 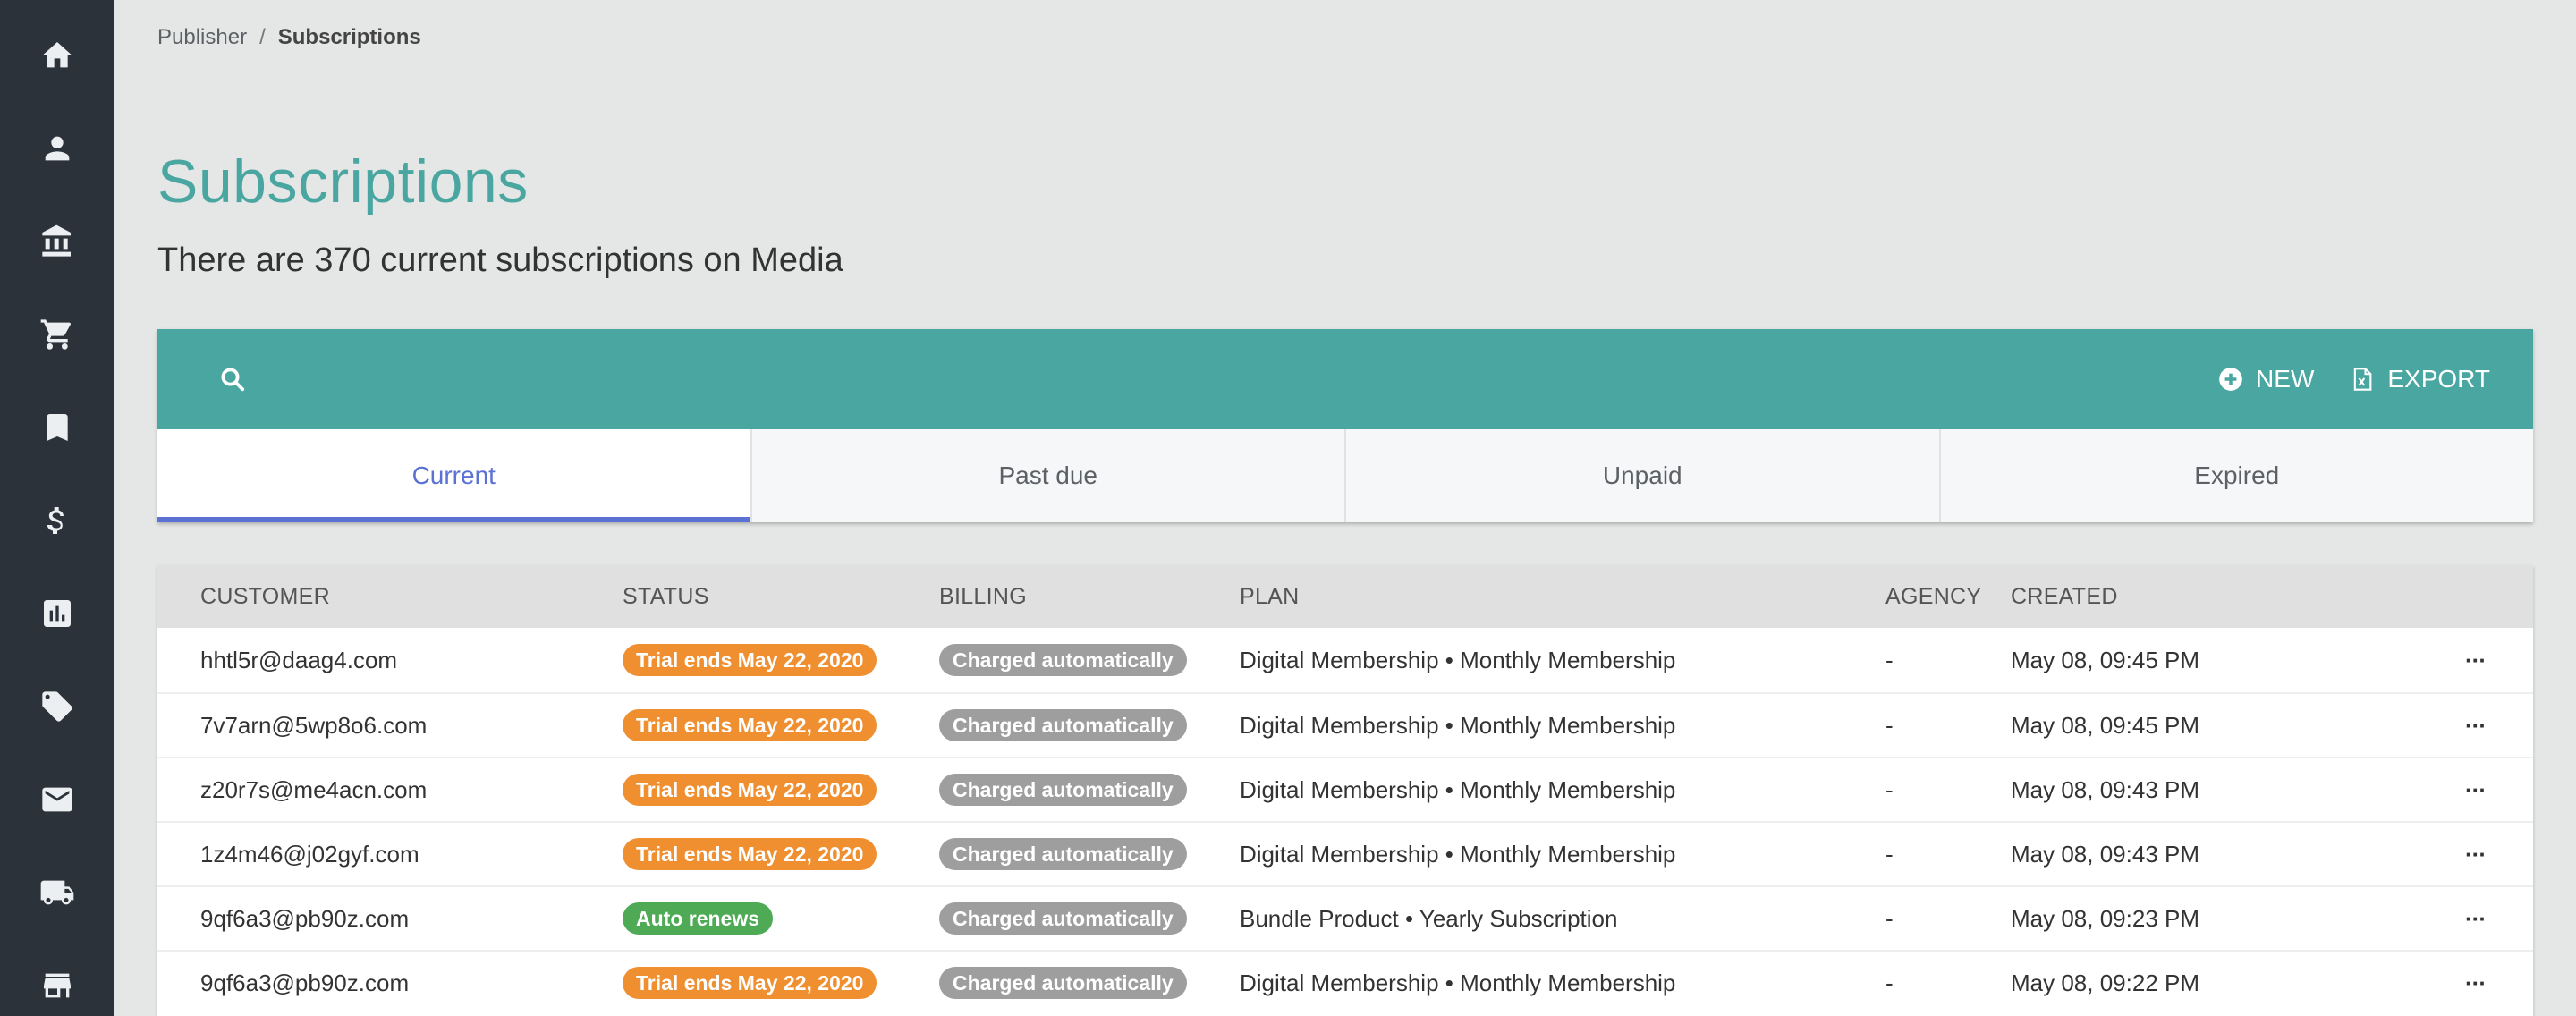 What do you see at coordinates (2064, 596) in the screenshot?
I see `header-created: CREATED` at bounding box center [2064, 596].